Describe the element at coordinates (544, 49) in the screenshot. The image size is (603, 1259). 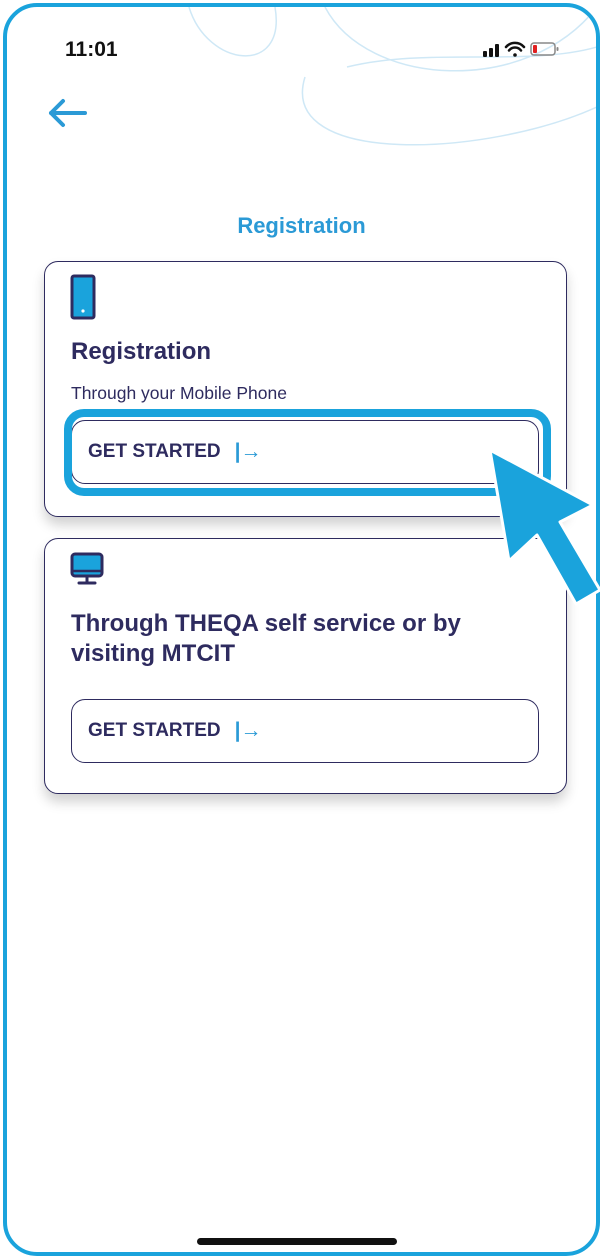
I see `battery-icon` at that location.